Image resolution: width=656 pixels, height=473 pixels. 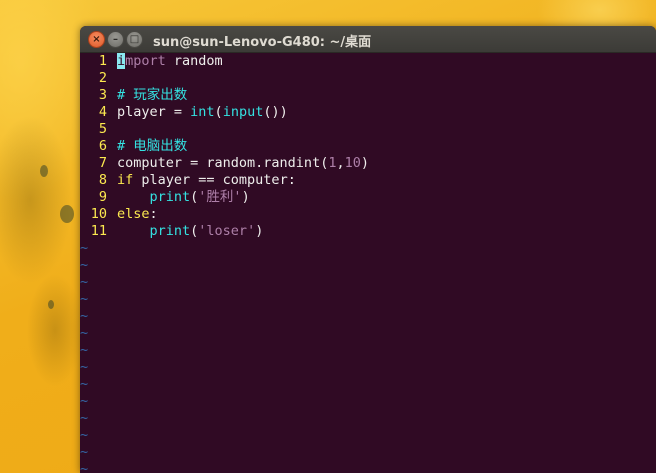 I want to click on code-token: 10, so click(x=352, y=163).